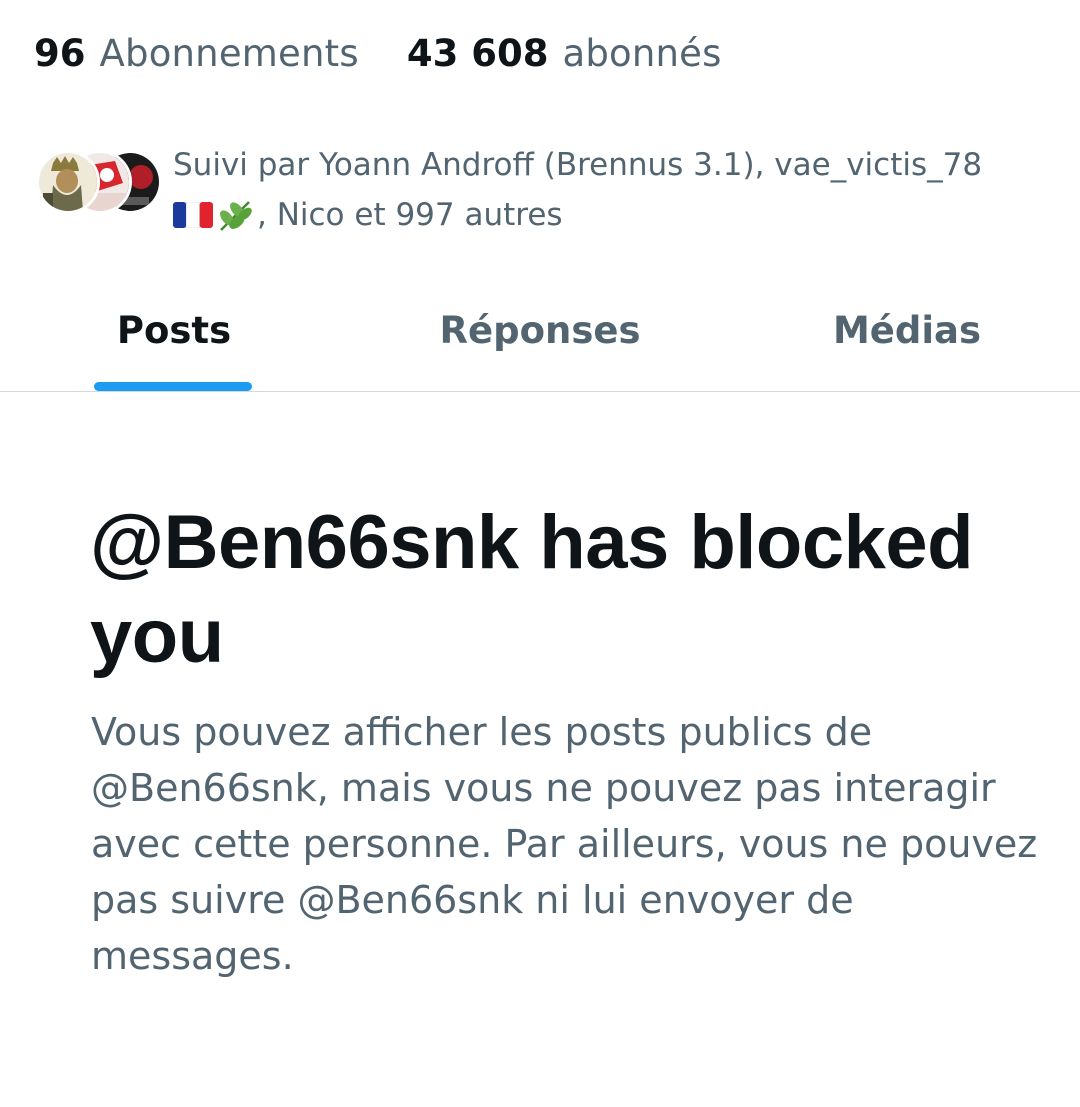  Describe the element at coordinates (477, 53) in the screenshot. I see `followers-count: 43 608` at that location.